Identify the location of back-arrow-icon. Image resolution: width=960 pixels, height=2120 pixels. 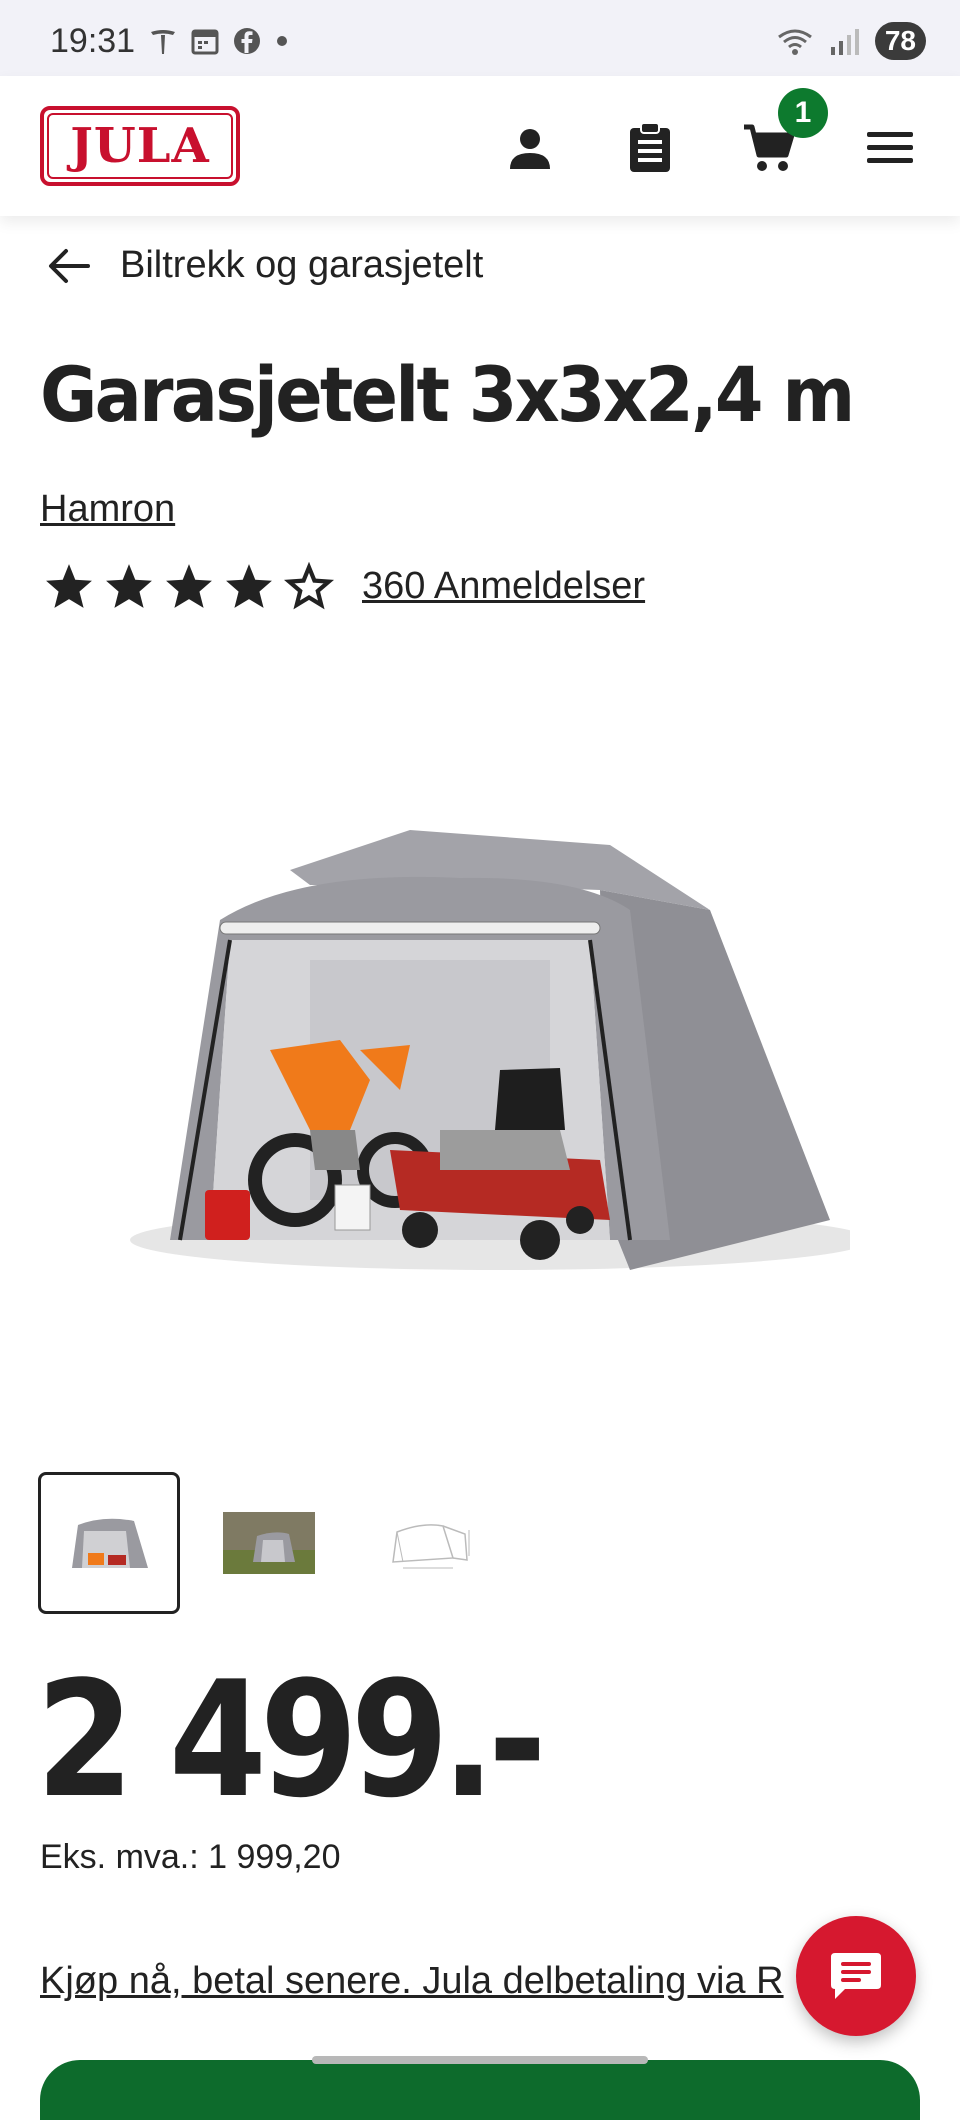
(69, 266).